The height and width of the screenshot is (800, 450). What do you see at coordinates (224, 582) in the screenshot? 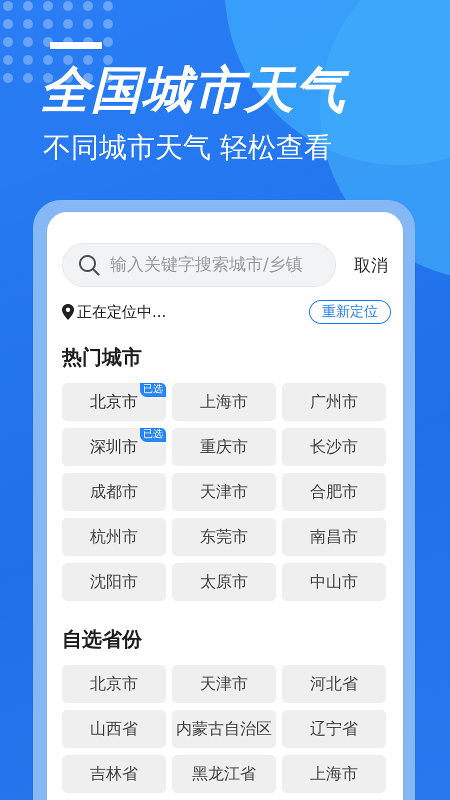
I see `city-option: 太原市` at bounding box center [224, 582].